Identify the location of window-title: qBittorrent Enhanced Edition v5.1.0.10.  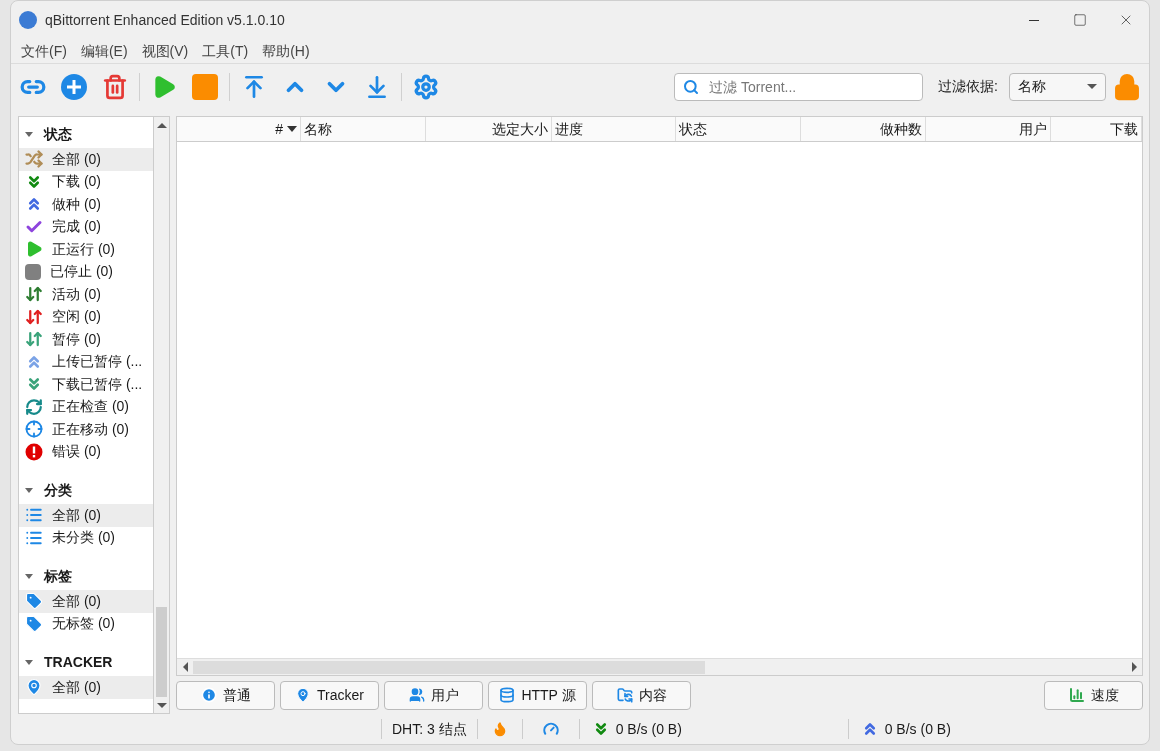
(165, 20).